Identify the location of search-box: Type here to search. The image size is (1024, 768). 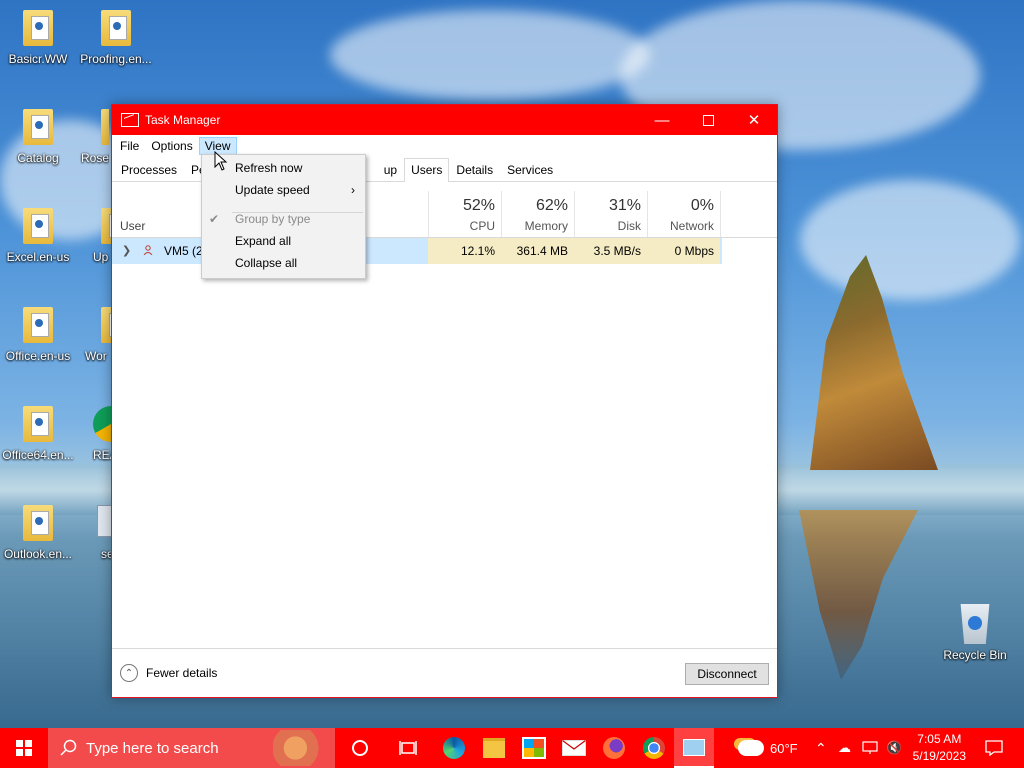
(191, 748).